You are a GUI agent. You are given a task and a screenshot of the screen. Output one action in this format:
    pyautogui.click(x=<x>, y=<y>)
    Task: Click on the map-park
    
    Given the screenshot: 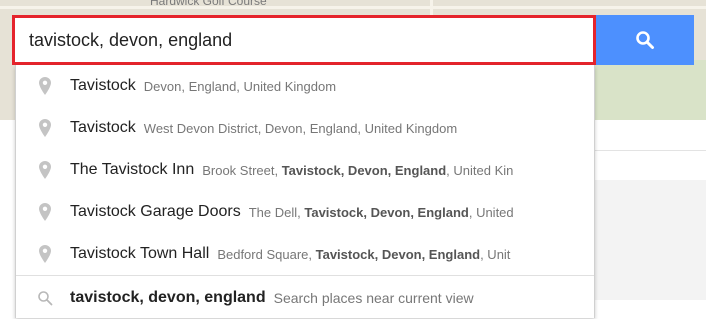 What is the action you would take?
    pyautogui.click(x=648, y=90)
    